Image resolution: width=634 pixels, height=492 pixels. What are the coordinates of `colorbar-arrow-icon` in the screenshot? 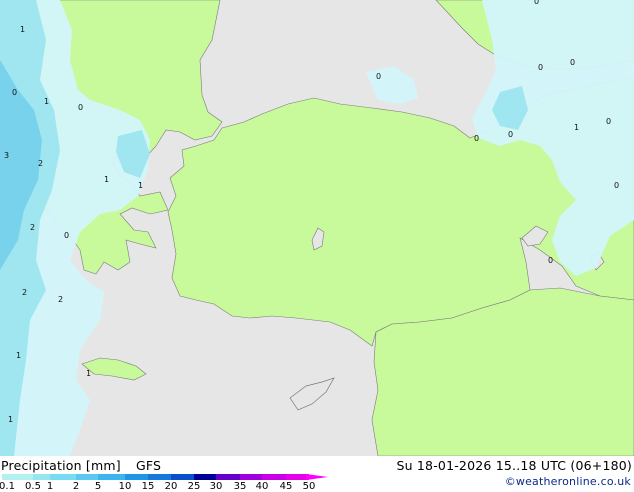 It's located at (317, 477).